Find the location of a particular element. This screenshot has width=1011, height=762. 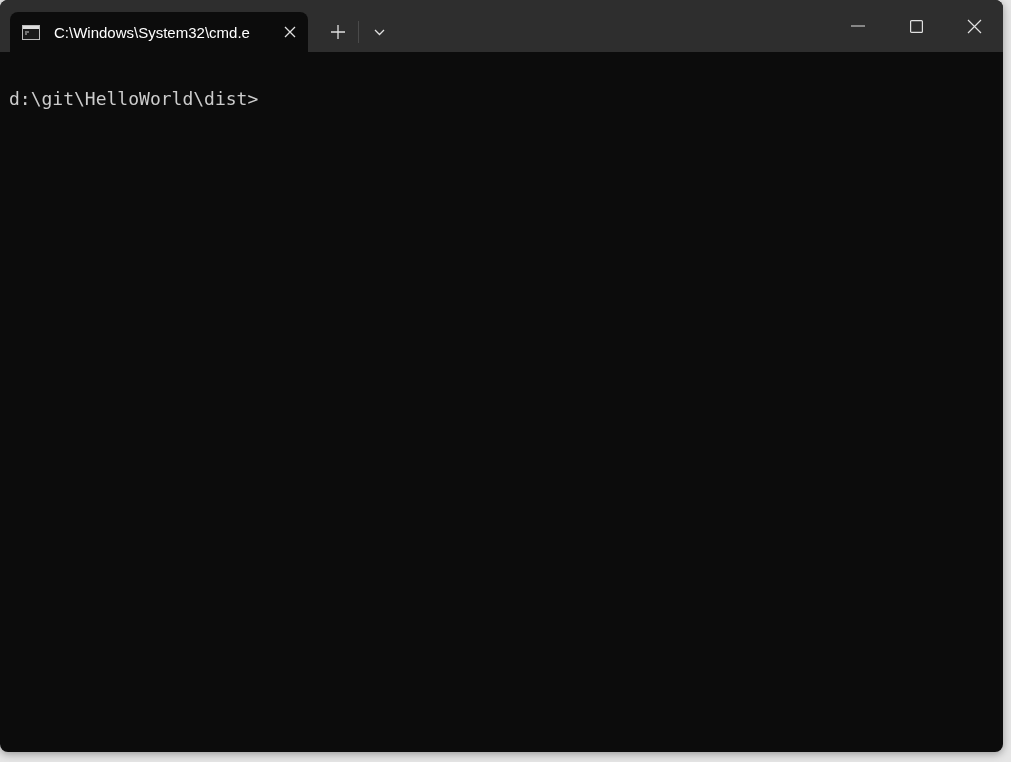

terminal-tab: C:\Windows\System32\cmd.e is located at coordinates (159, 32).